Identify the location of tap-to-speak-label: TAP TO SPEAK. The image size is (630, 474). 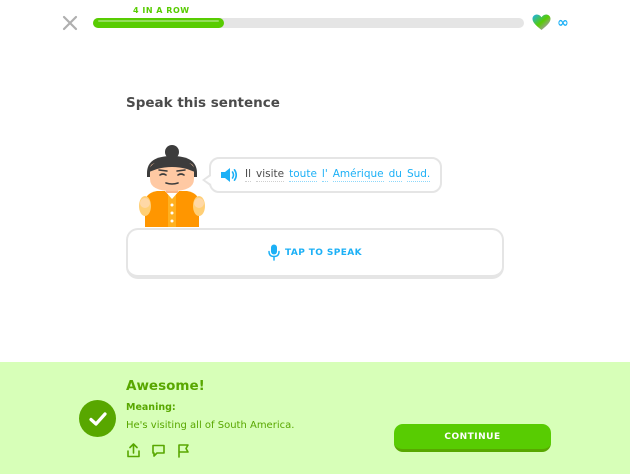
(323, 252).